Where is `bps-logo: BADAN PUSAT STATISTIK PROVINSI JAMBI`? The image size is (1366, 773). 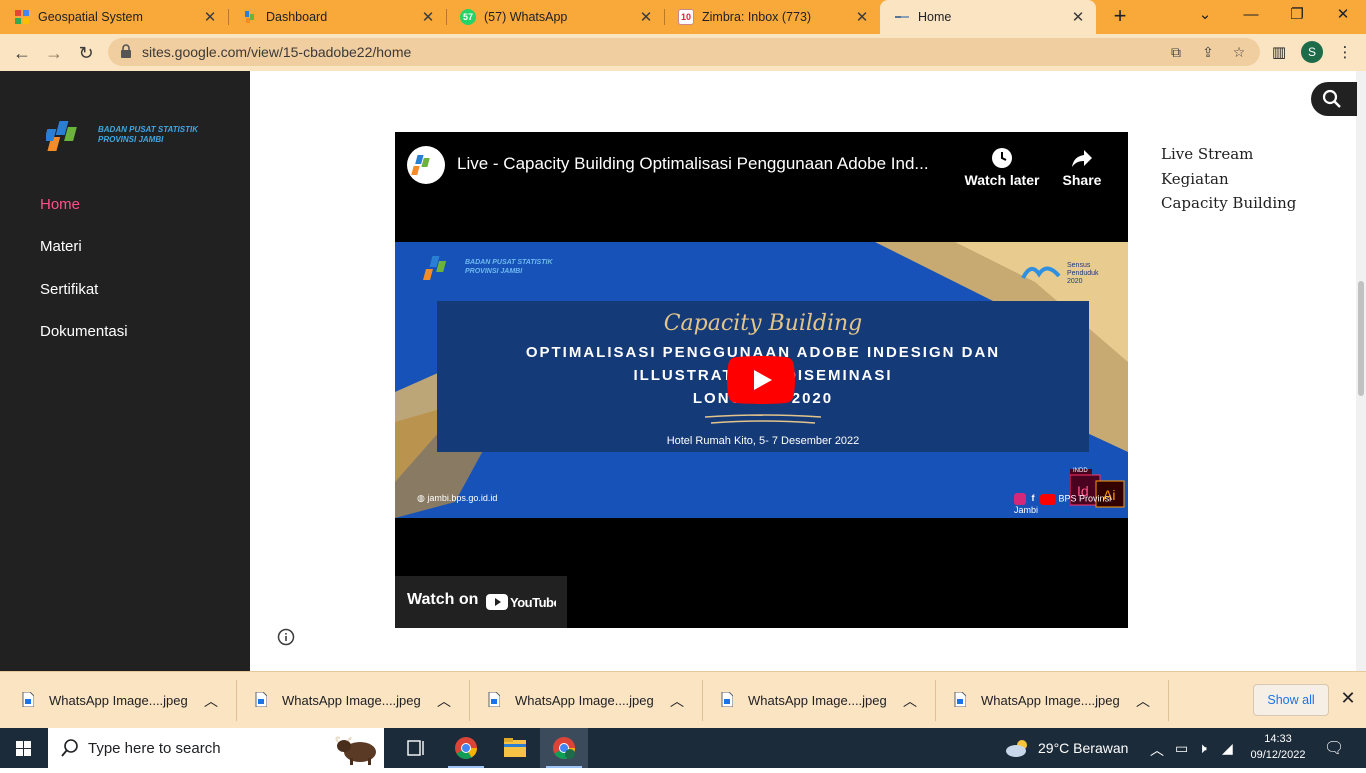
bps-logo: BADAN PUSAT STATISTIK PROVINSI JAMBI is located at coordinates (125, 139).